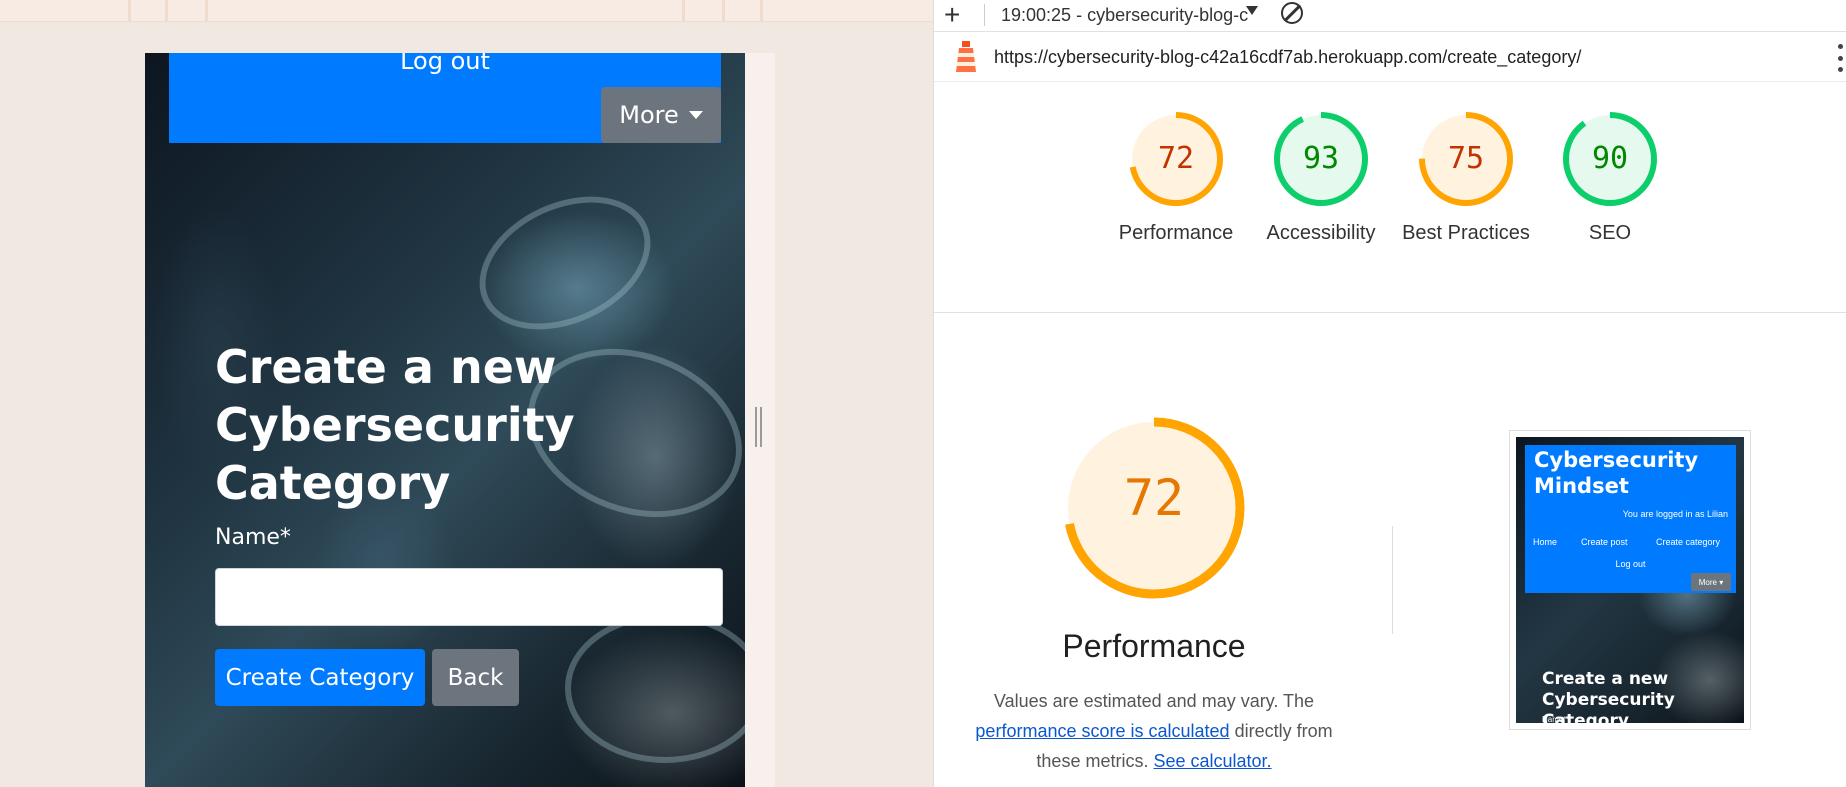 This screenshot has height=787, width=1846. What do you see at coordinates (445, 98) in the screenshot?
I see `site-navbar: Log out More` at bounding box center [445, 98].